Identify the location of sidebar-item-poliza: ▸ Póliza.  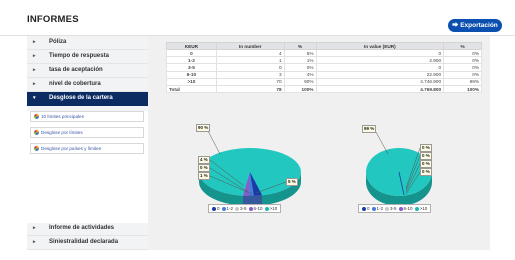
(87, 43).